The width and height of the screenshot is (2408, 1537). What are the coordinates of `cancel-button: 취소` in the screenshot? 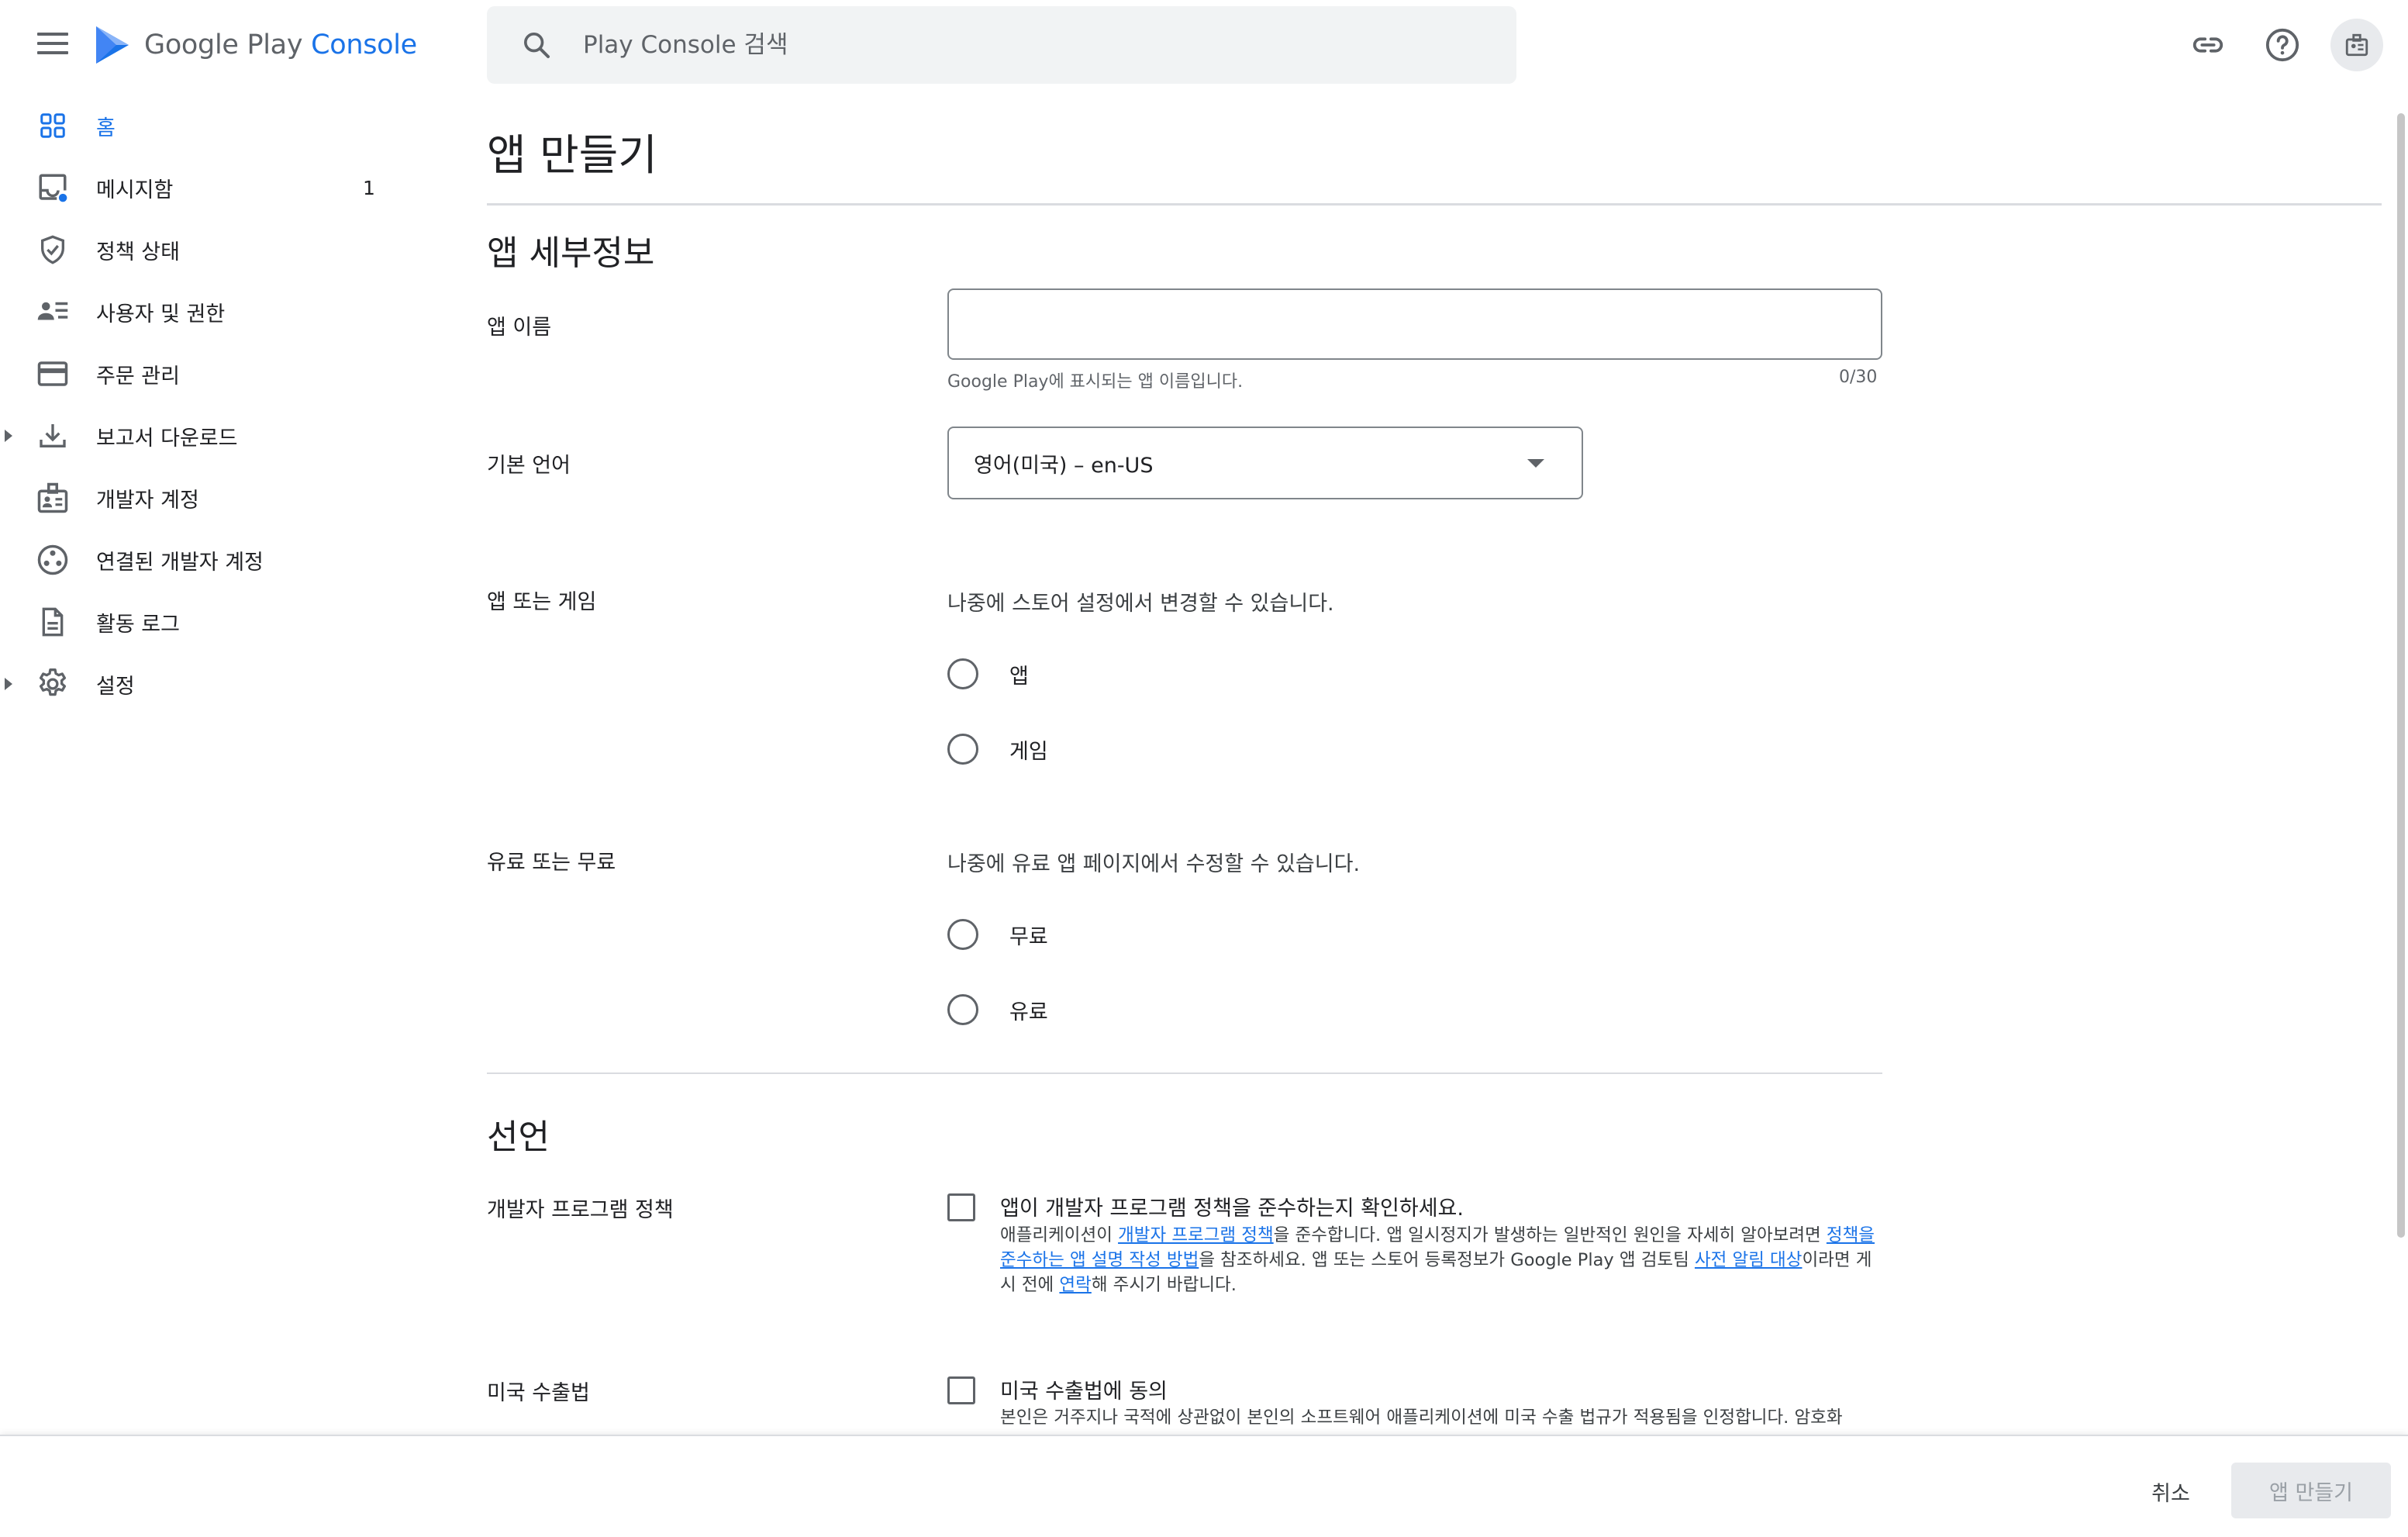 It's located at (2170, 1491).